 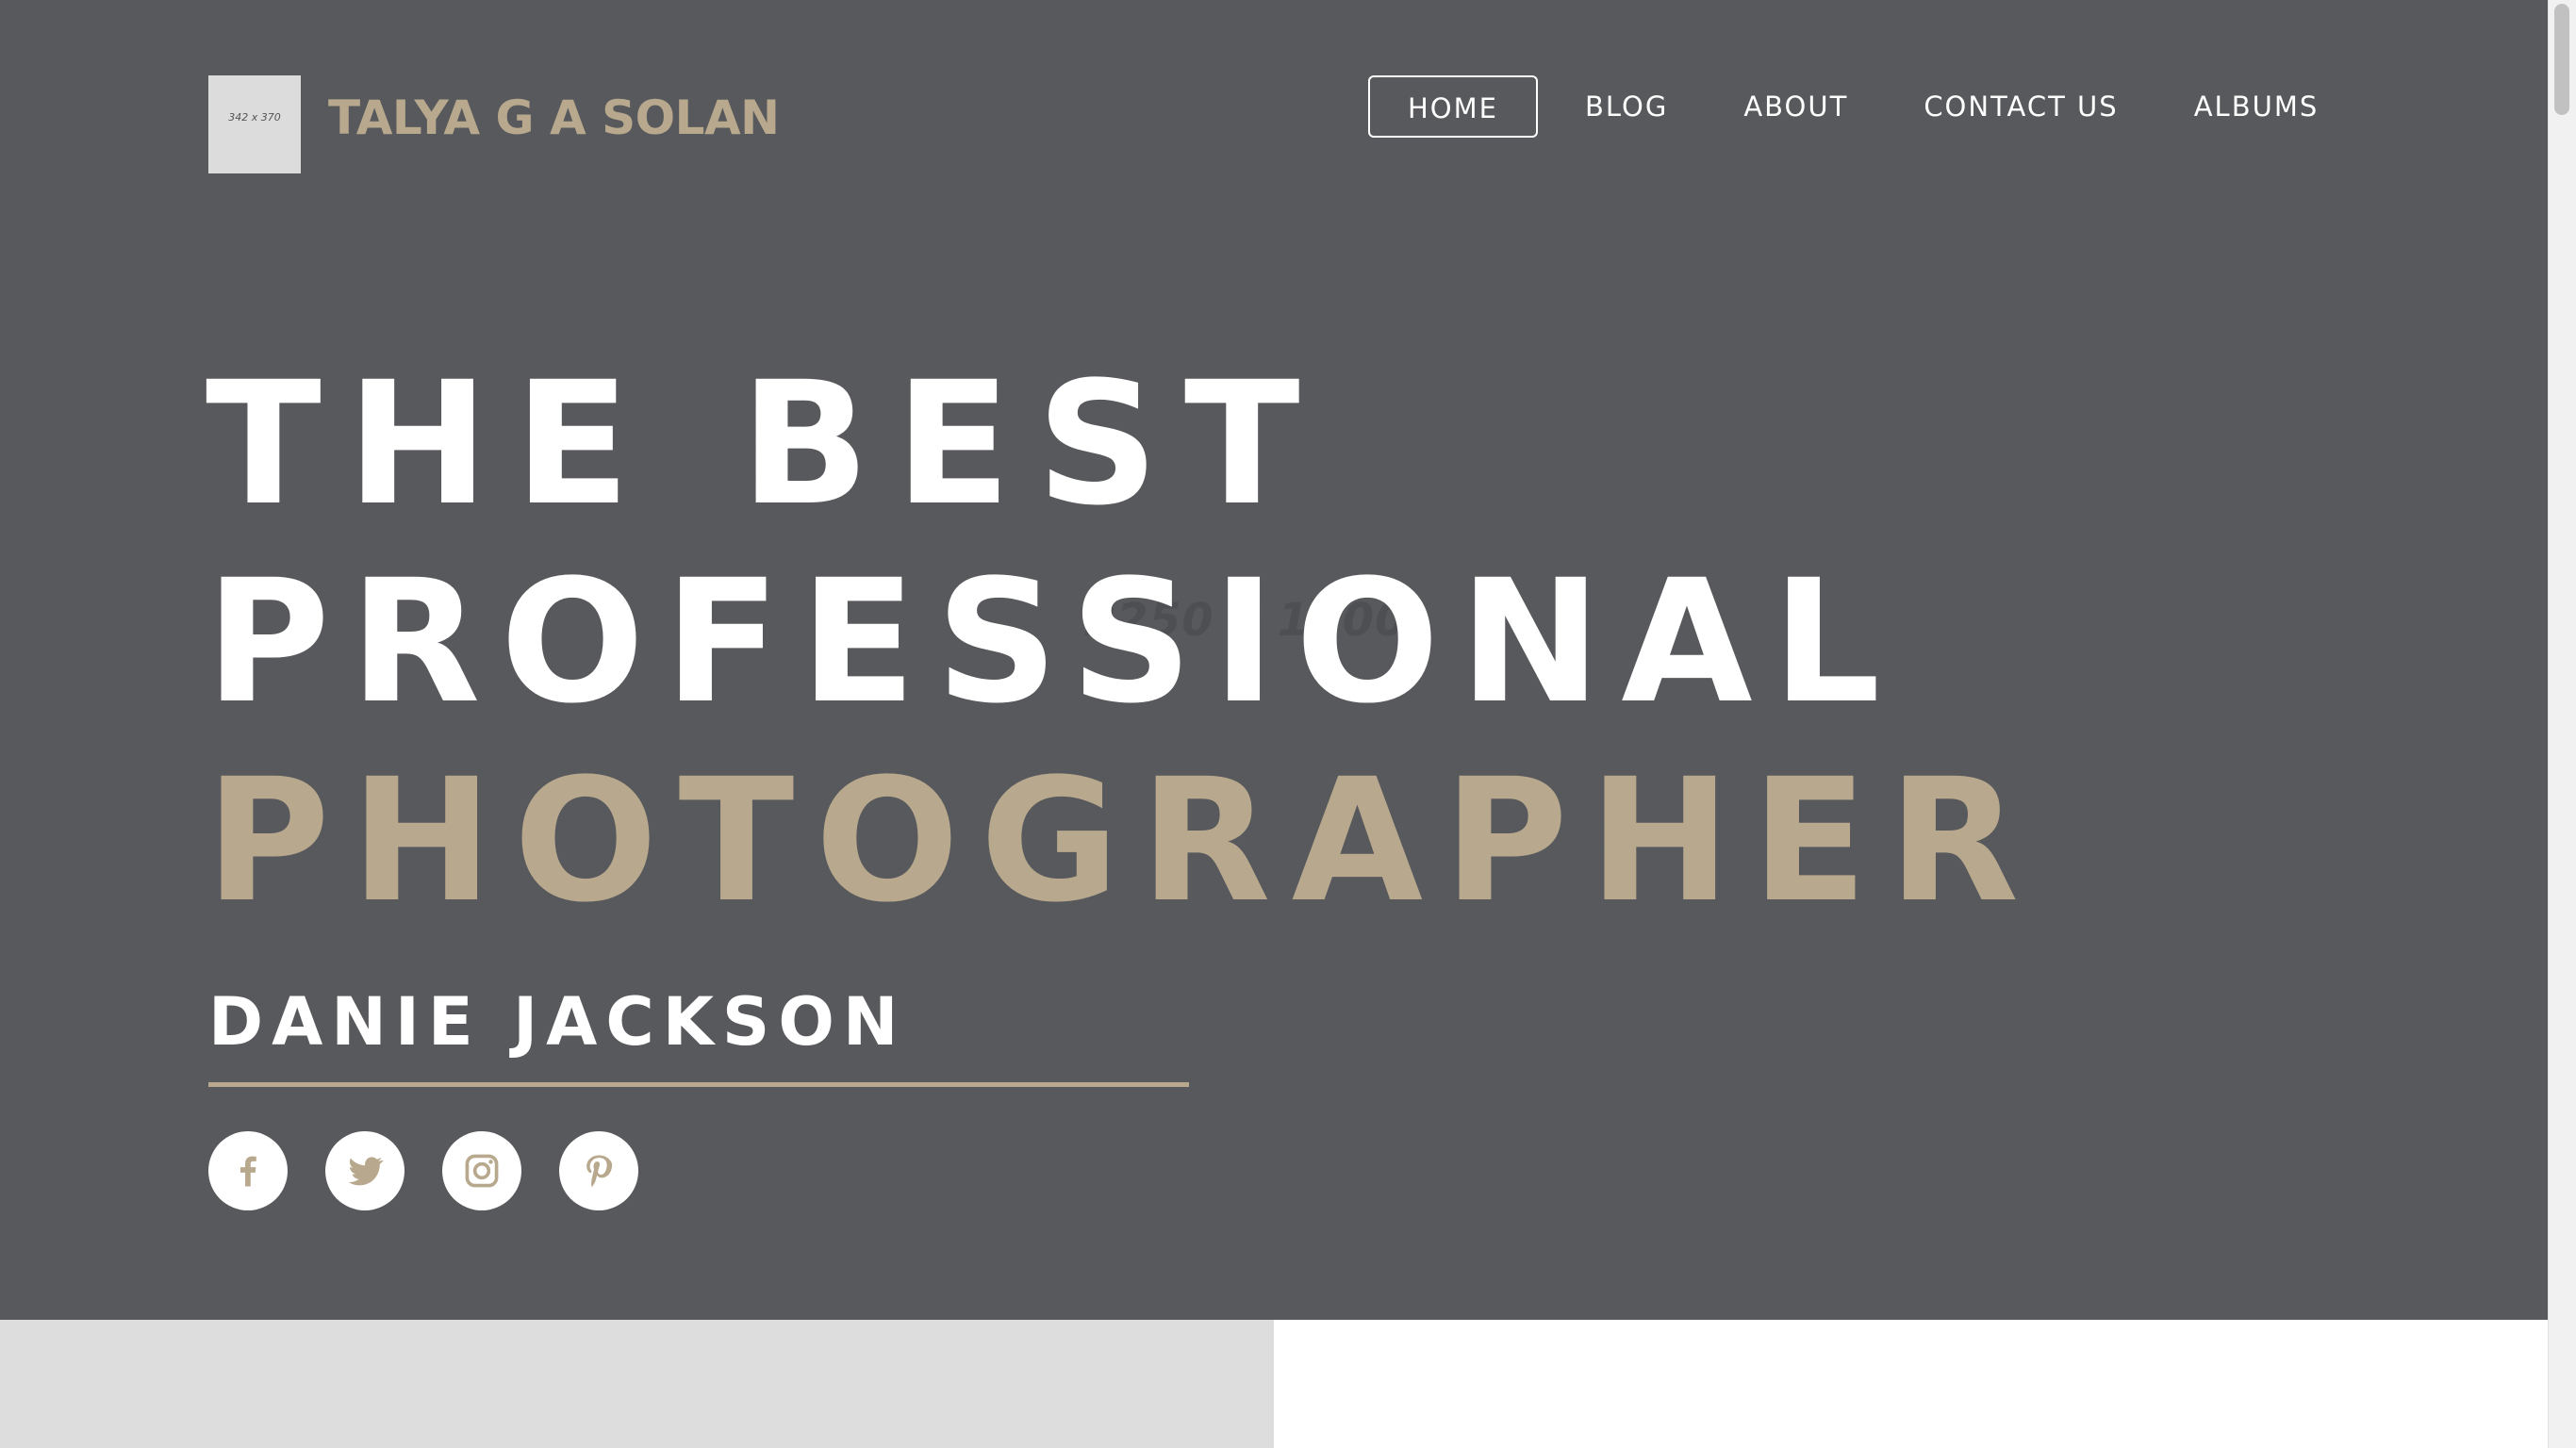 I want to click on pinterest-icon, so click(x=599, y=1171).